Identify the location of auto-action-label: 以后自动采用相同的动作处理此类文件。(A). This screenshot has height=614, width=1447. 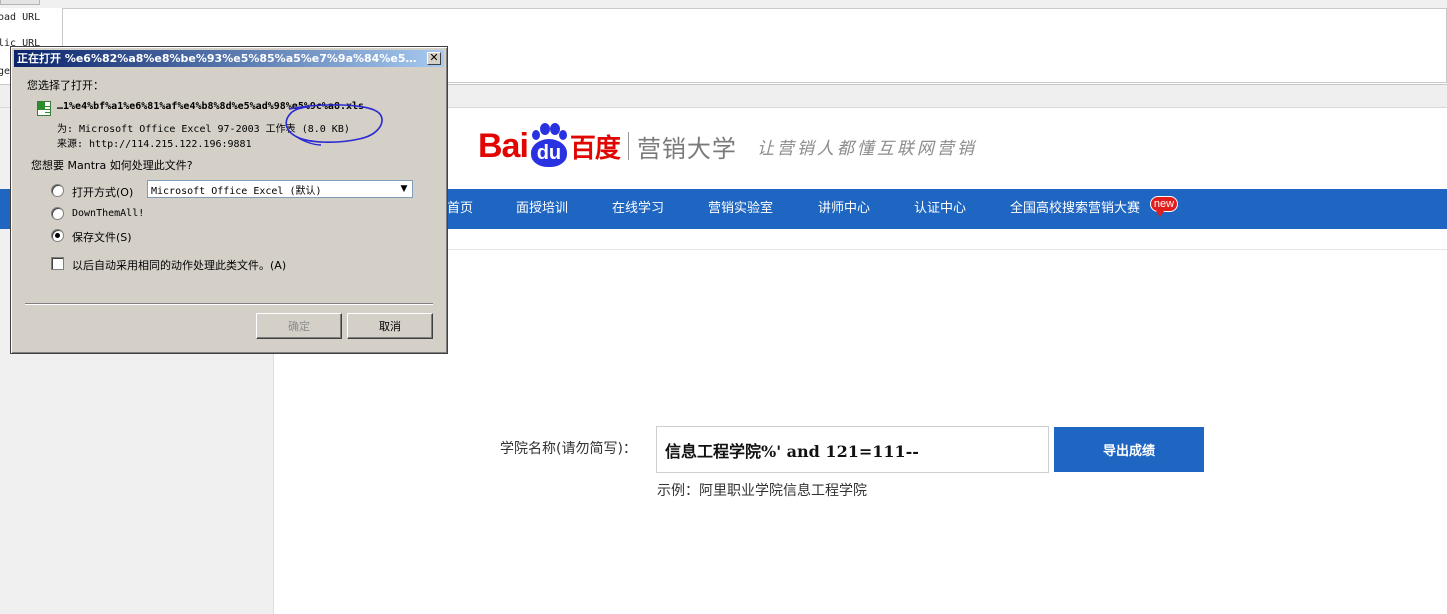
(179, 265).